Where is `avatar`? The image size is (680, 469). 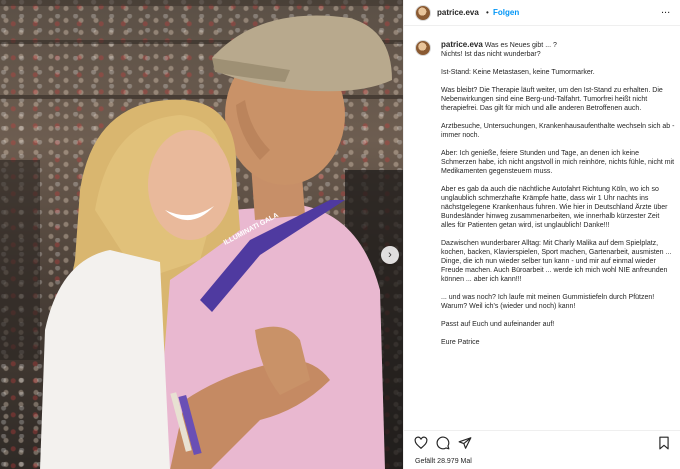
avatar is located at coordinates (423, 13).